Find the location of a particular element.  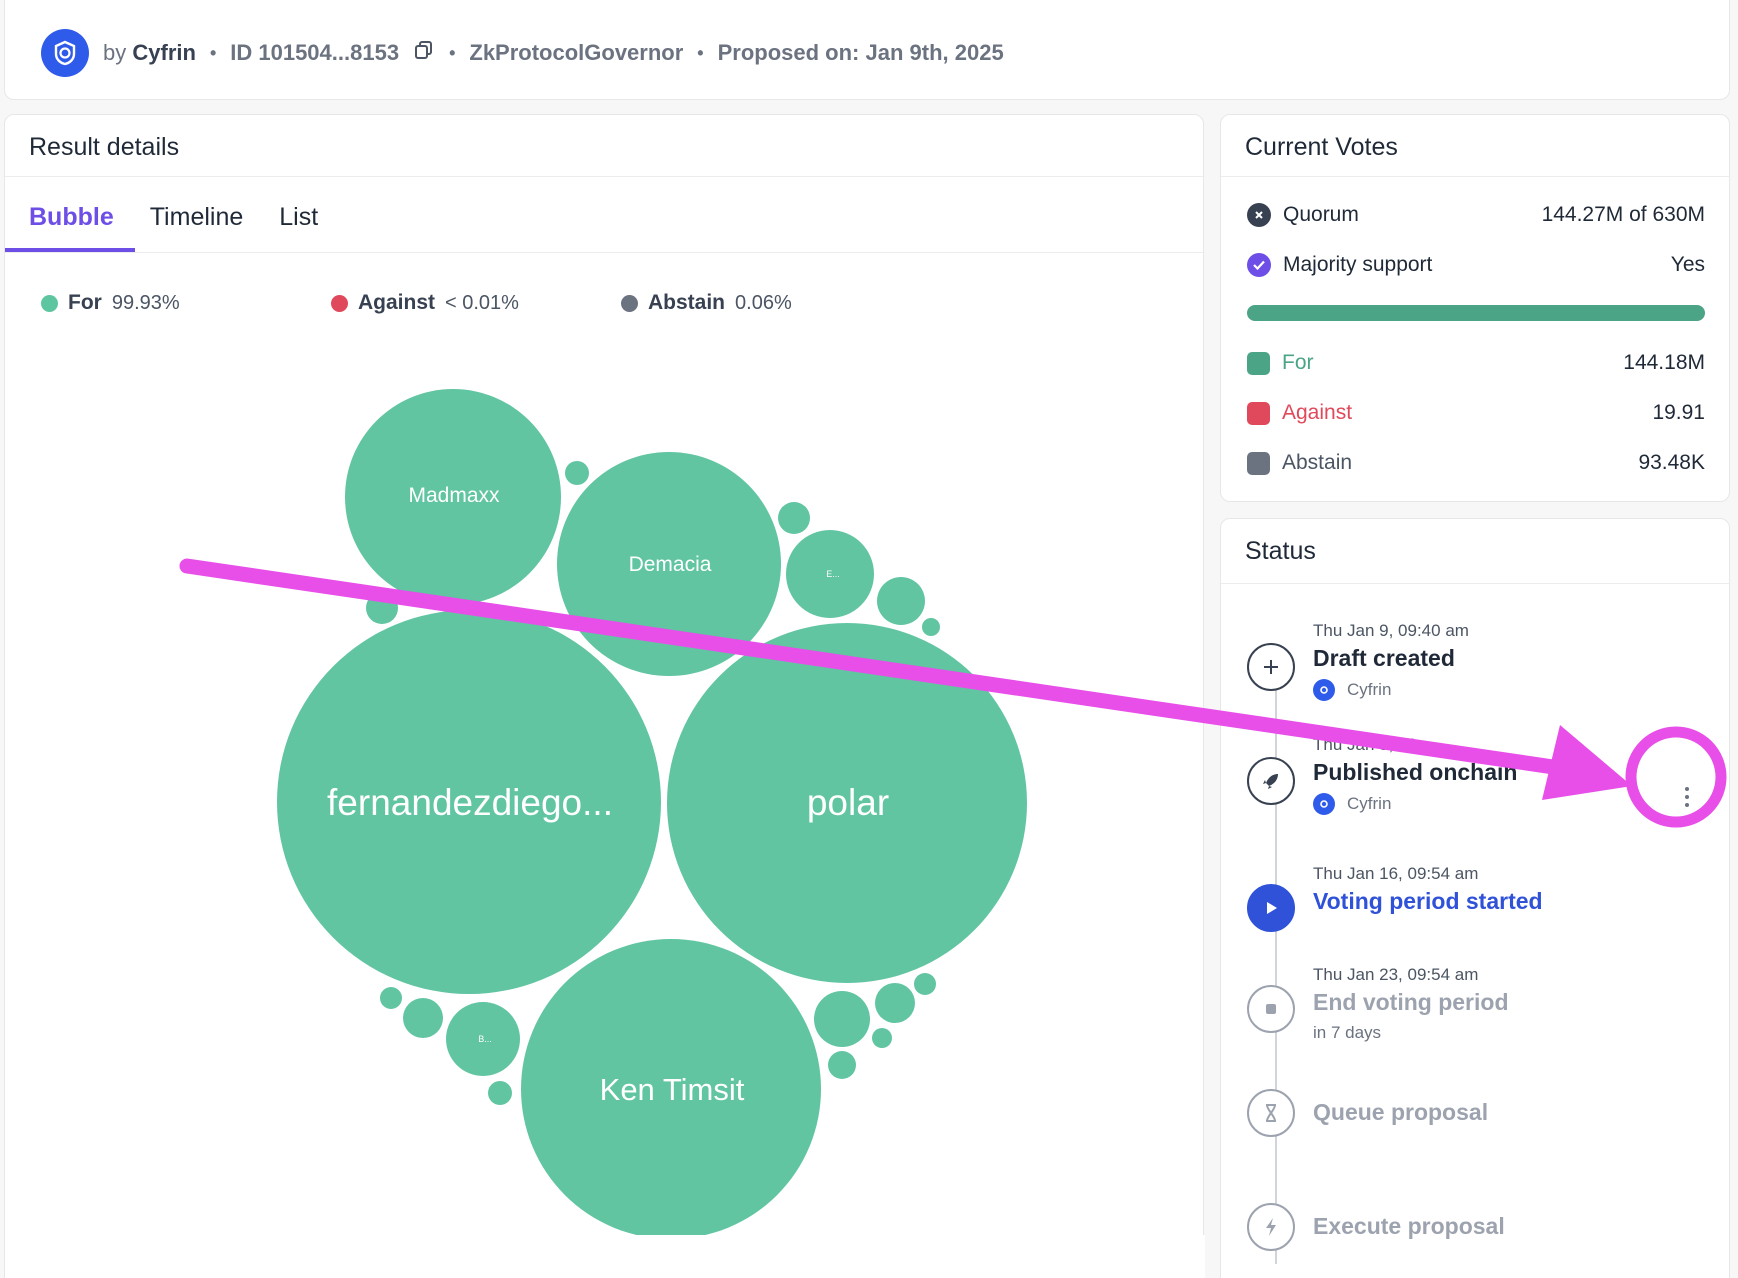

quorum-x-icon is located at coordinates (1259, 215).